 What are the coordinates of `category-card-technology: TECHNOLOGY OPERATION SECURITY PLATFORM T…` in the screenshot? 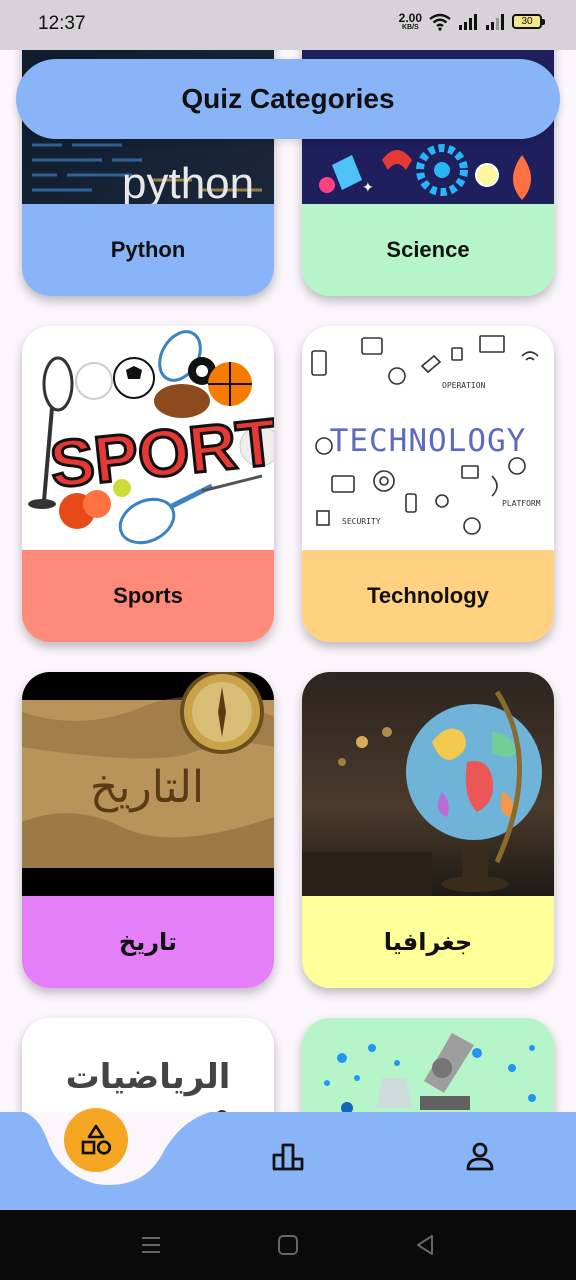 It's located at (428, 484).